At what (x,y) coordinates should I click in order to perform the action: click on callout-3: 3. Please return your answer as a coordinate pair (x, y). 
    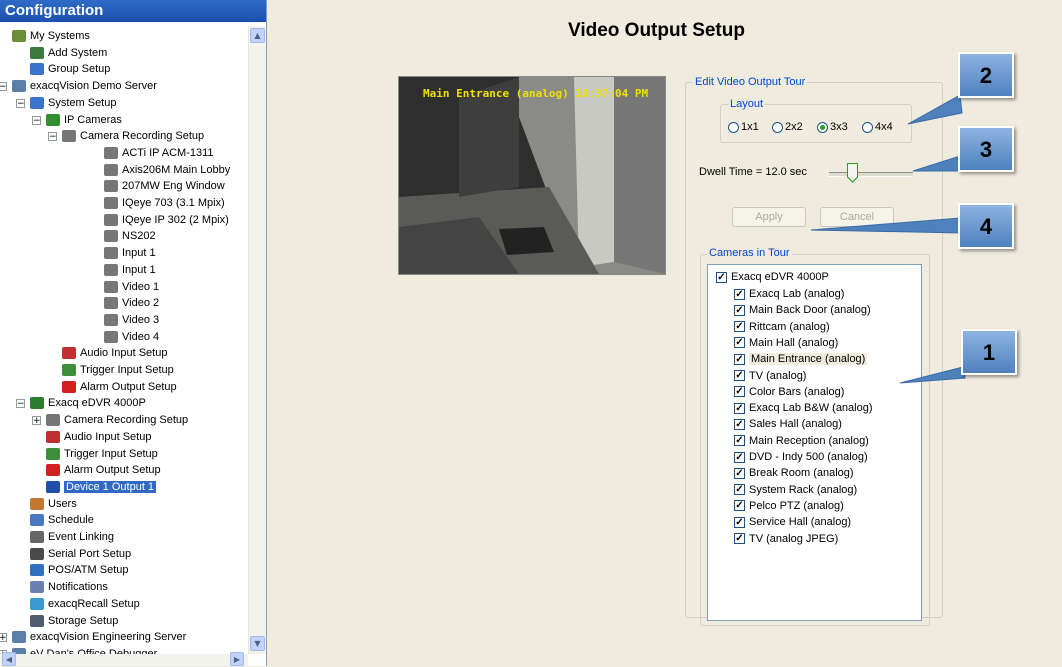
    Looking at the image, I should click on (986, 149).